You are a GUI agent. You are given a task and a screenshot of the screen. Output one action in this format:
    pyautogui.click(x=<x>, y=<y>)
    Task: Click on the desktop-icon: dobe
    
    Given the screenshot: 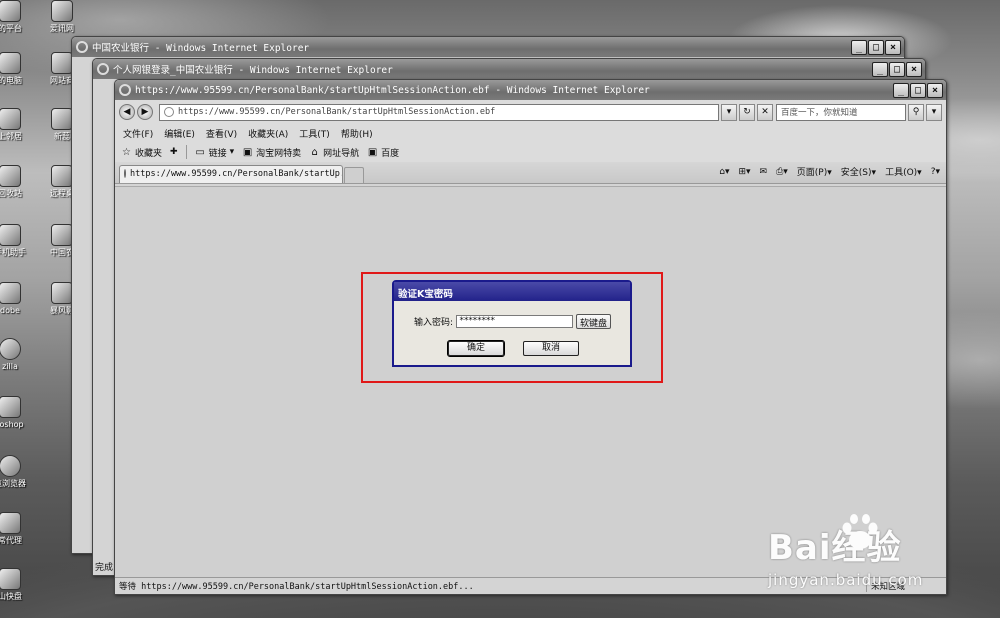 What is the action you would take?
    pyautogui.click(x=17, y=299)
    